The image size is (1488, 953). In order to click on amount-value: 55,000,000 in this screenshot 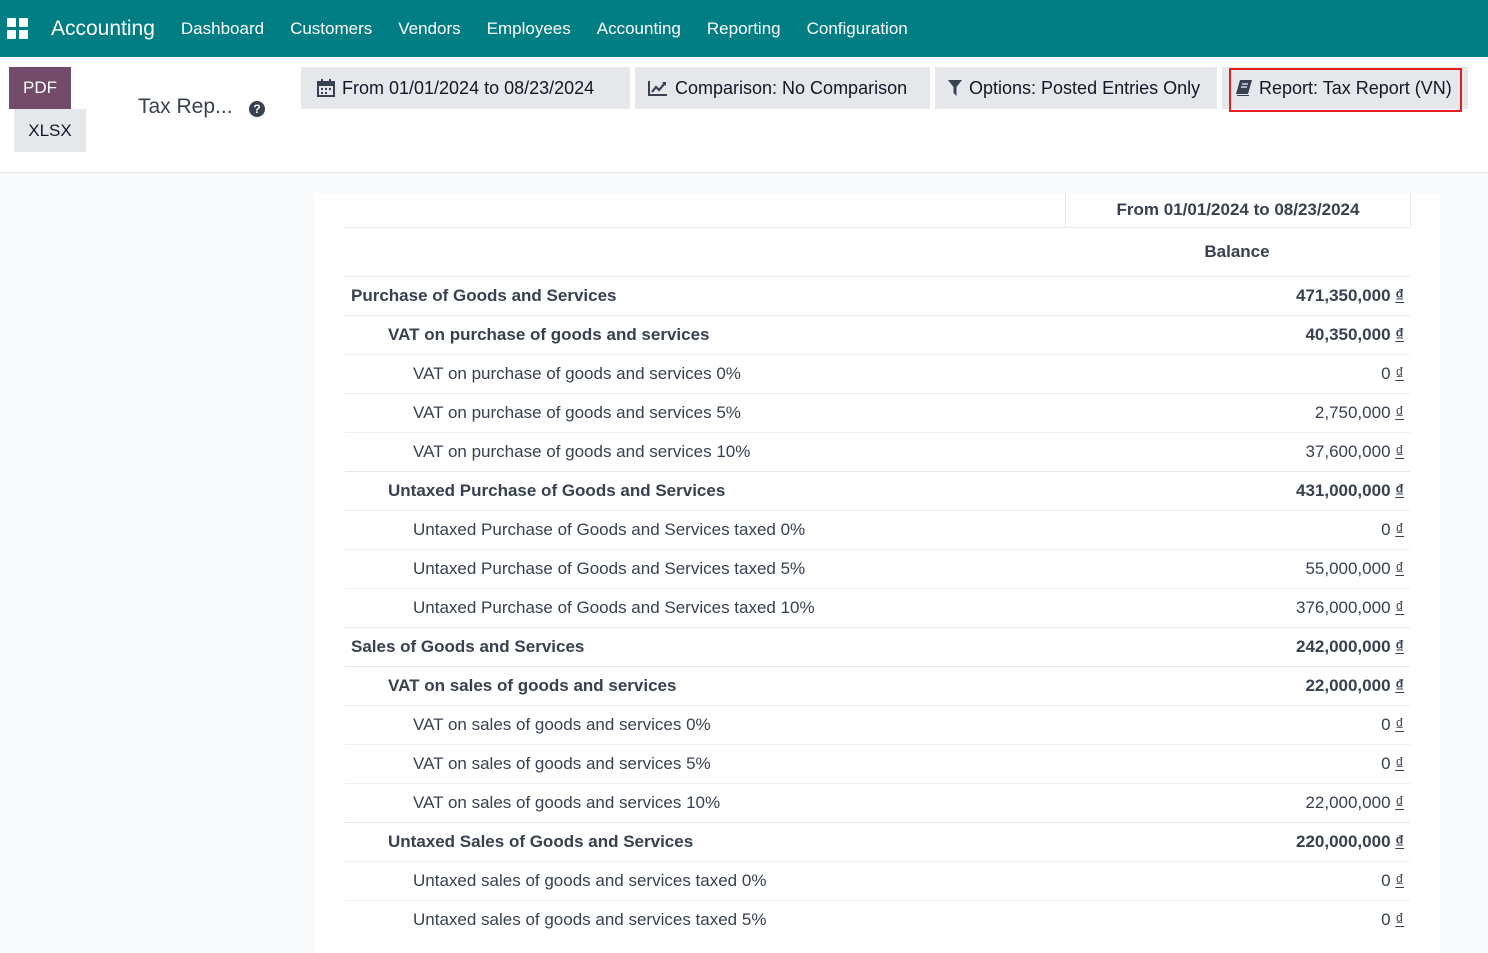, I will do `click(1348, 568)`.